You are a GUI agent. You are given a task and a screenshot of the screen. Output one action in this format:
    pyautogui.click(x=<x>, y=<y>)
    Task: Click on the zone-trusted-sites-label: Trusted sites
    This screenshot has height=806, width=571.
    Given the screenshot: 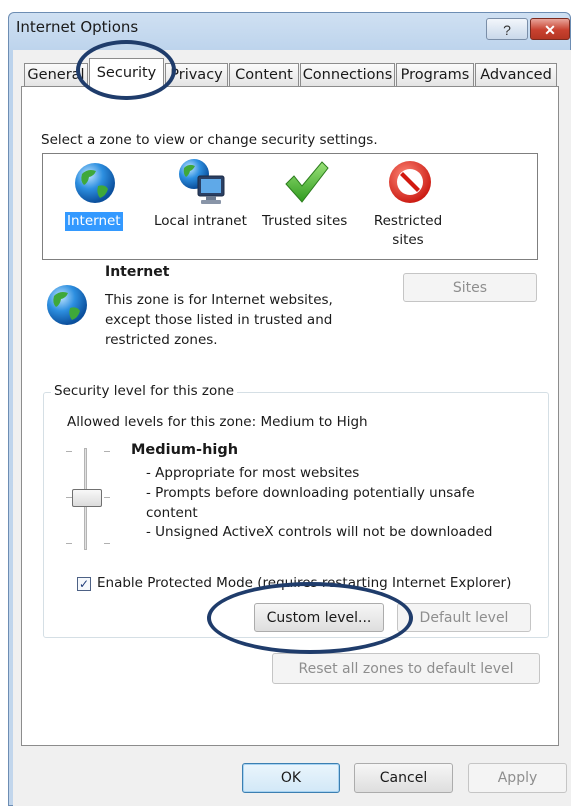 What is the action you would take?
    pyautogui.click(x=304, y=221)
    